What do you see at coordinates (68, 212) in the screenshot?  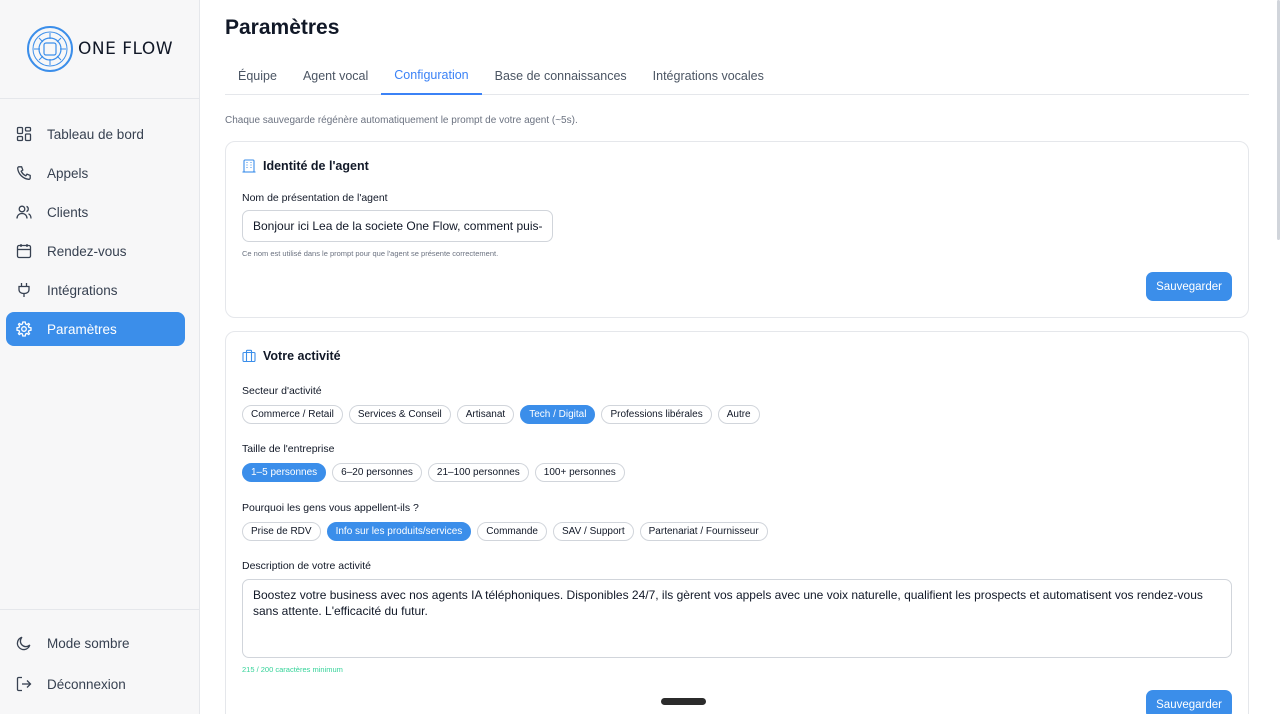 I see `sidebar-item-label: Clients` at bounding box center [68, 212].